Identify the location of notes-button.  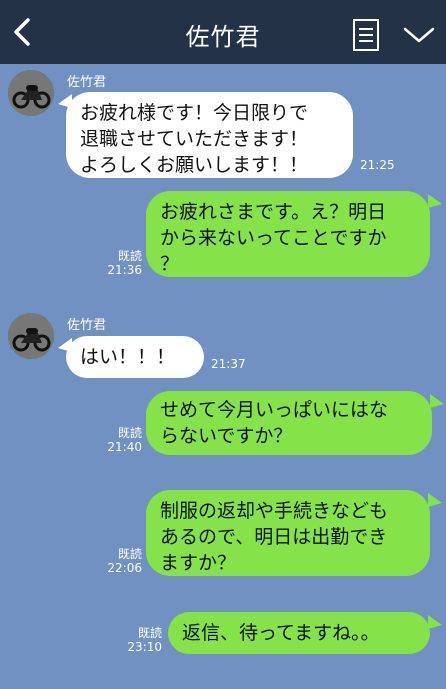
(366, 35).